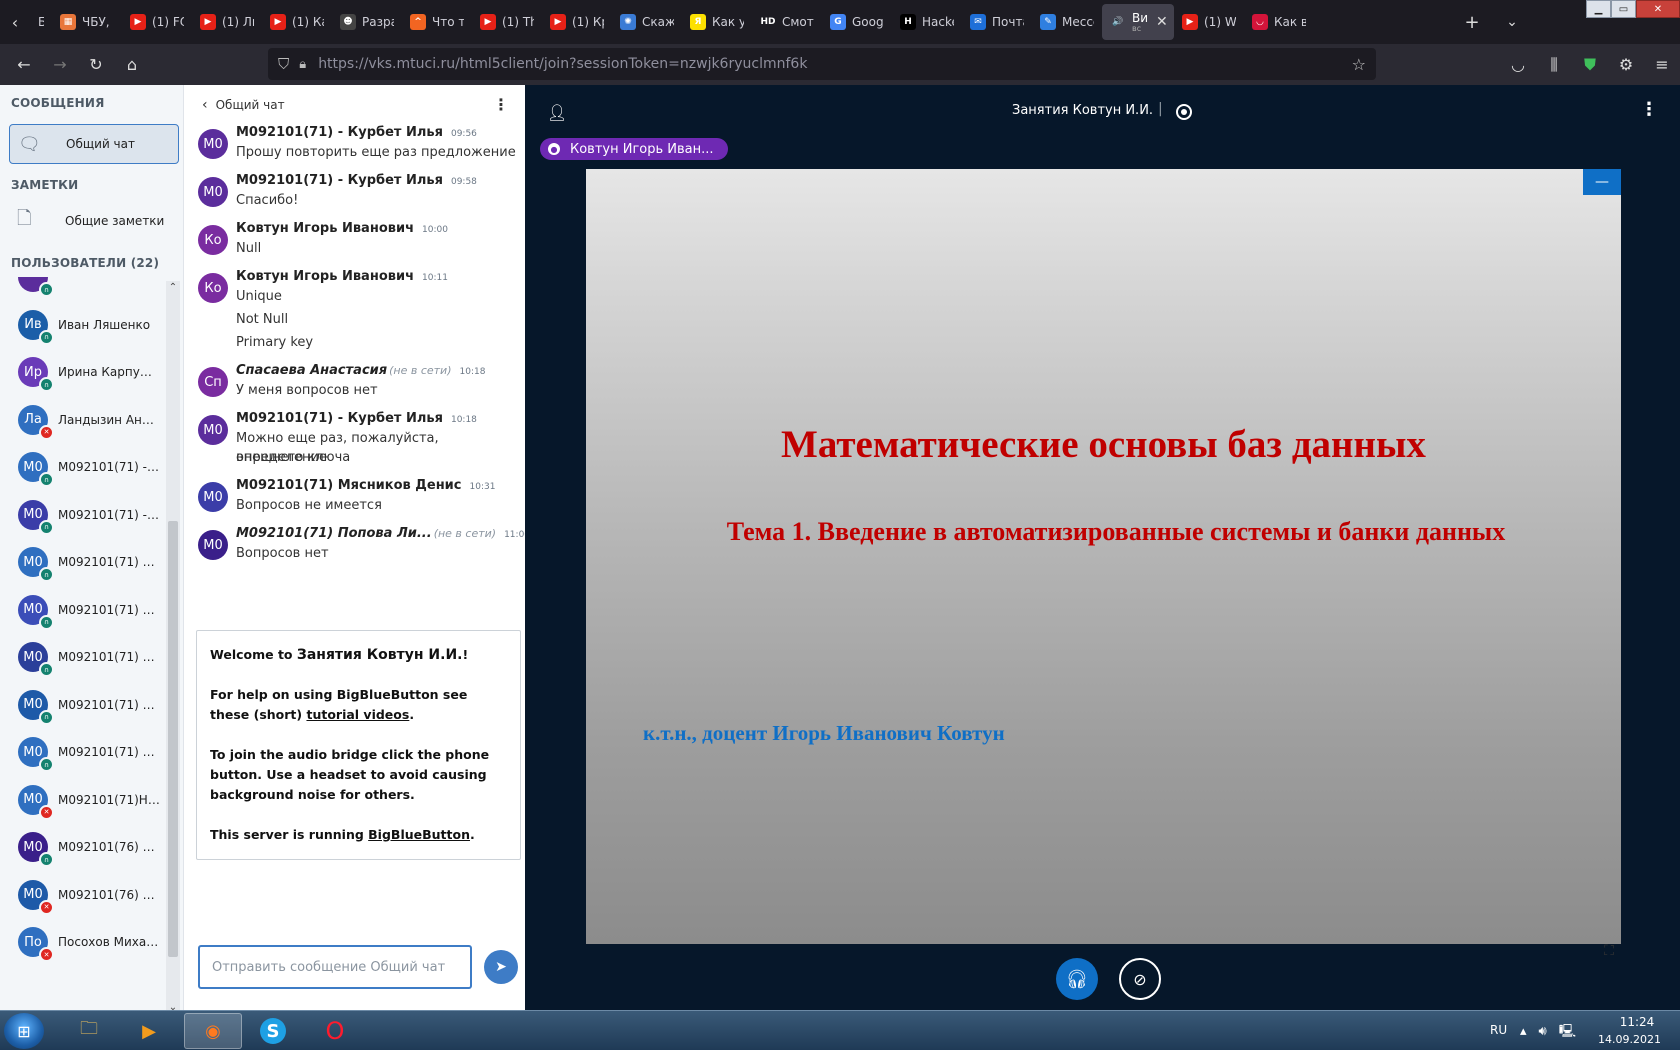  Describe the element at coordinates (250, 105) in the screenshot. I see `chat-title: Общий чат` at that location.